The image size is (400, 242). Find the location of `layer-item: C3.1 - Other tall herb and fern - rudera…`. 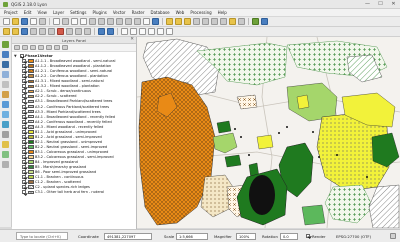

layer-item: C3.1 - Other tall herb and fern - rudera… is located at coordinates (75, 192).